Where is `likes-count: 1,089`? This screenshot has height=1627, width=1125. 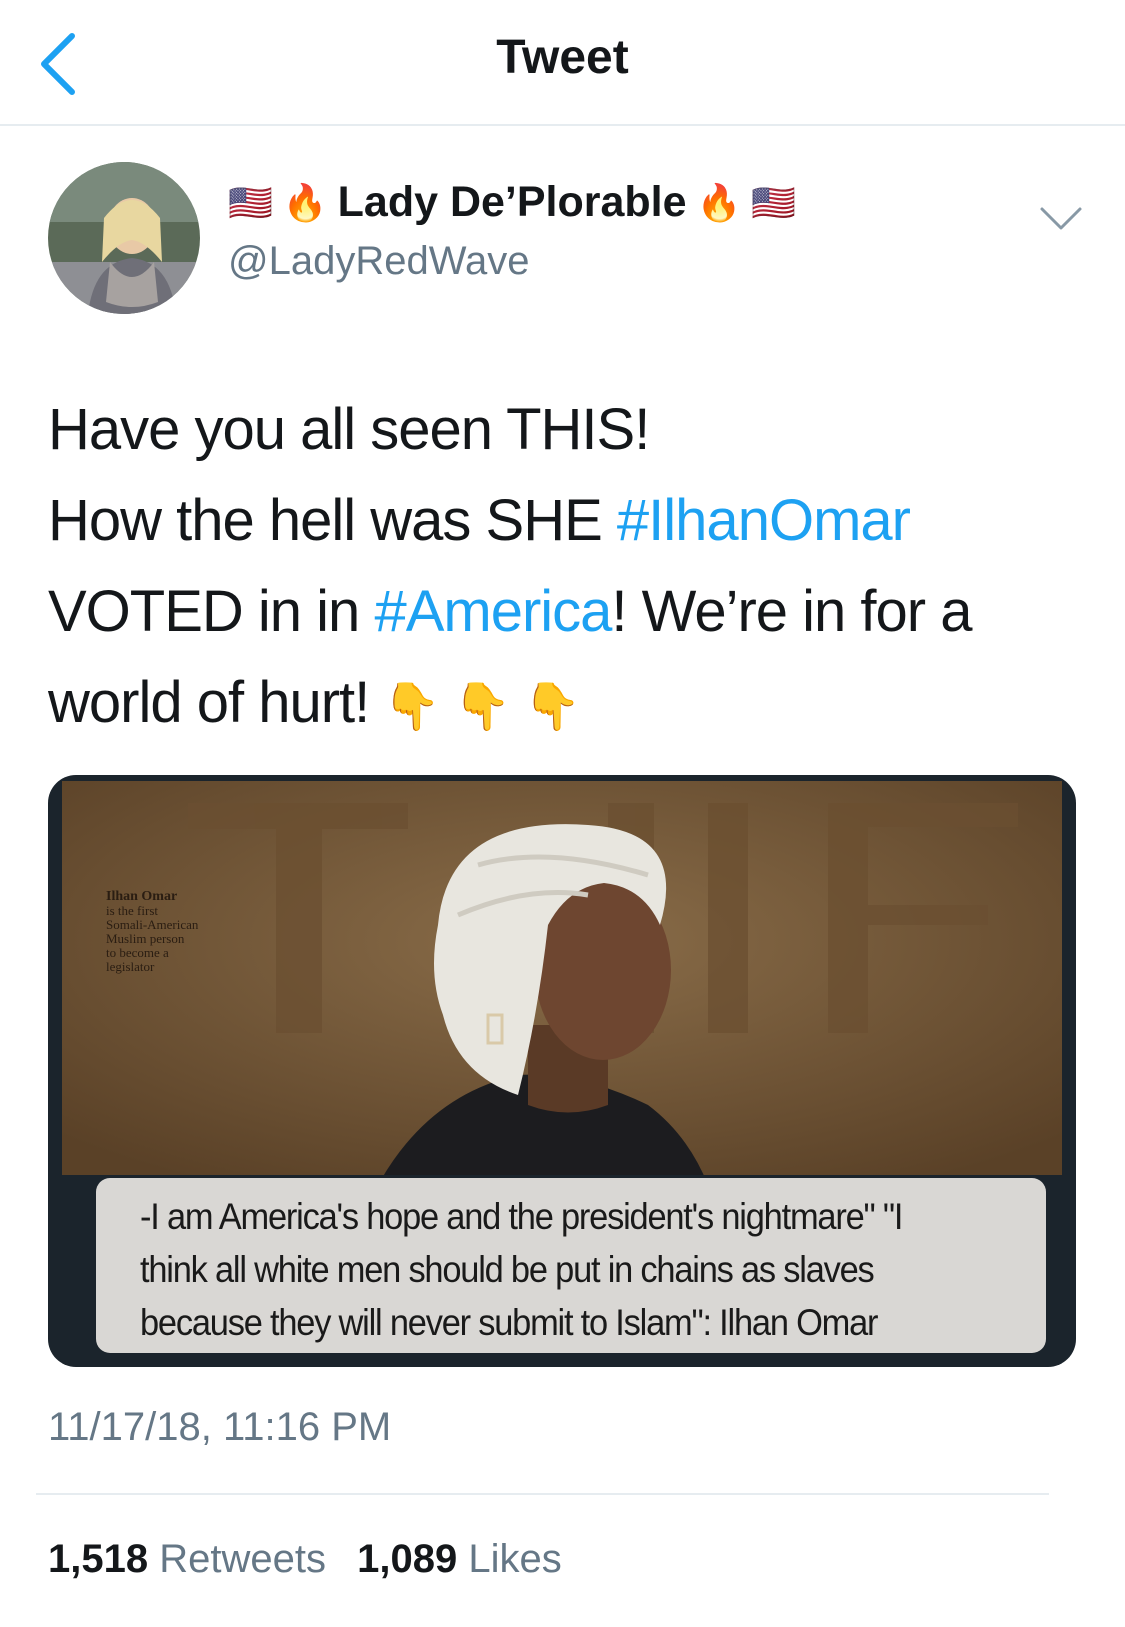
likes-count: 1,089 is located at coordinates (407, 1559).